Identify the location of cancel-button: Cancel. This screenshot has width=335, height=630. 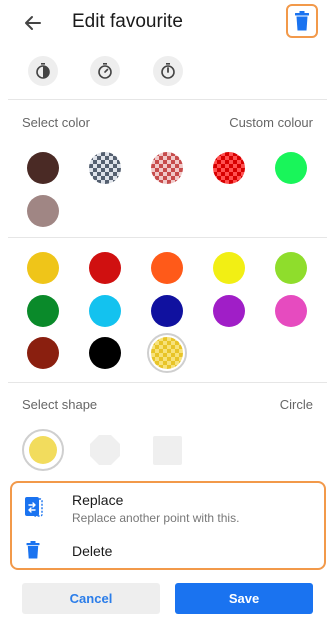
(91, 598).